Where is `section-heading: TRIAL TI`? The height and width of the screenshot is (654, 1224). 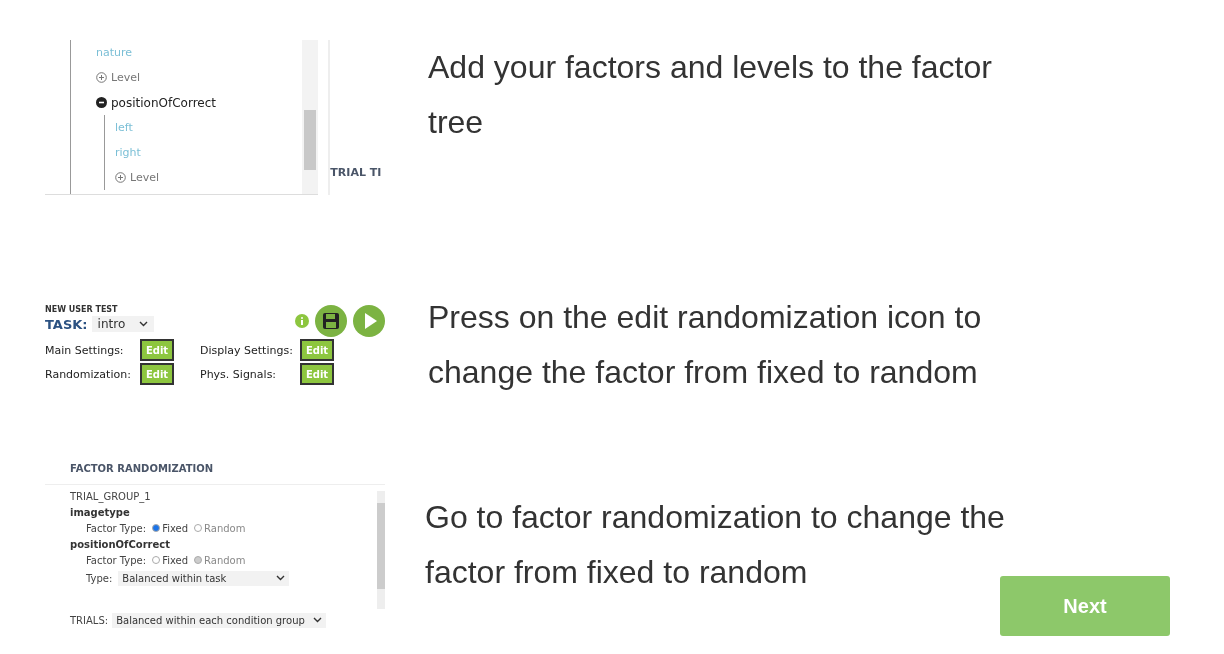 section-heading: TRIAL TI is located at coordinates (356, 172).